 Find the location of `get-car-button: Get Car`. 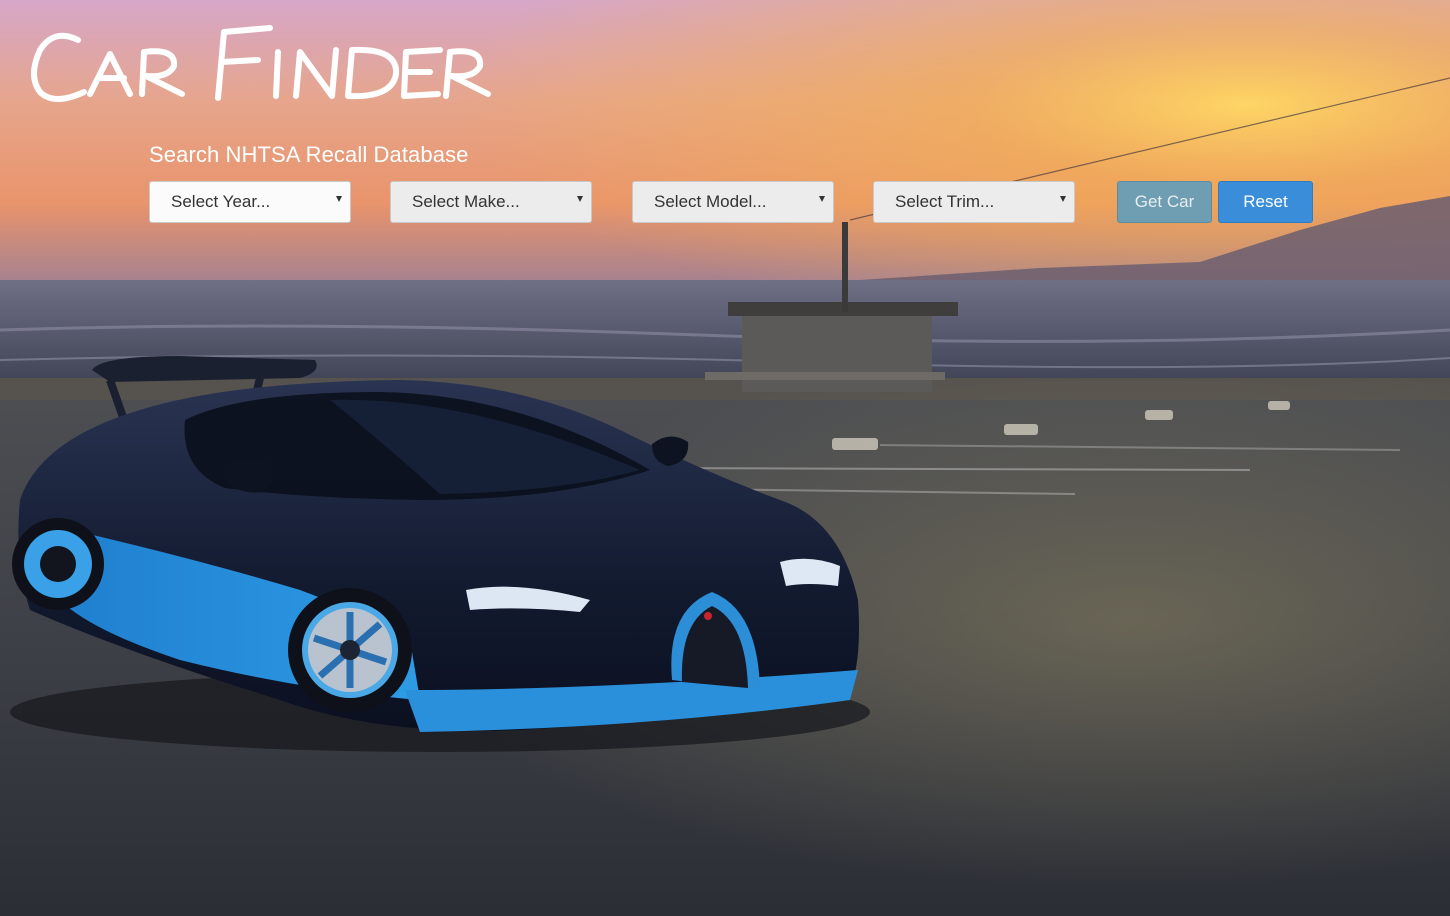

get-car-button: Get Car is located at coordinates (1164, 202).